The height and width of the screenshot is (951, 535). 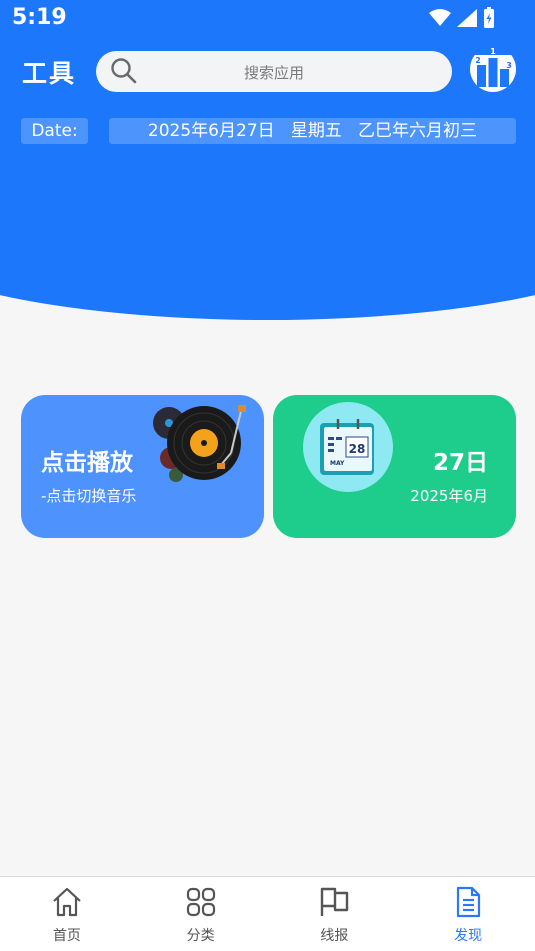 I want to click on nav-item-discover: 发现, so click(x=468, y=914).